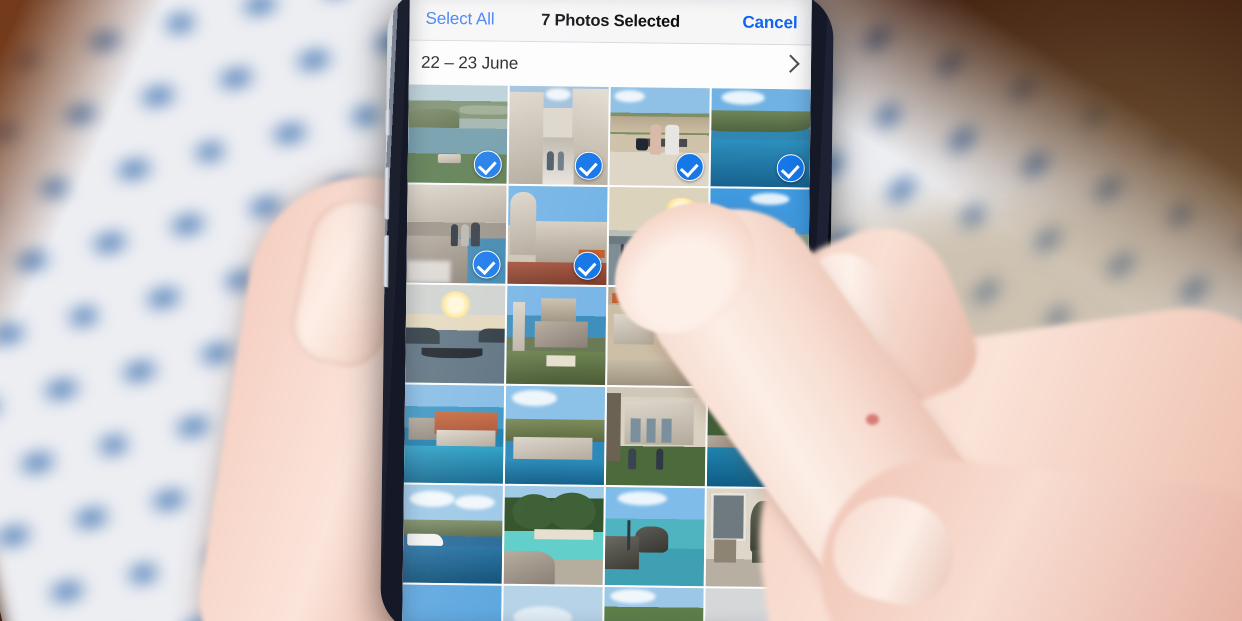  Describe the element at coordinates (388, 122) in the screenshot. I see `mute-switch` at that location.